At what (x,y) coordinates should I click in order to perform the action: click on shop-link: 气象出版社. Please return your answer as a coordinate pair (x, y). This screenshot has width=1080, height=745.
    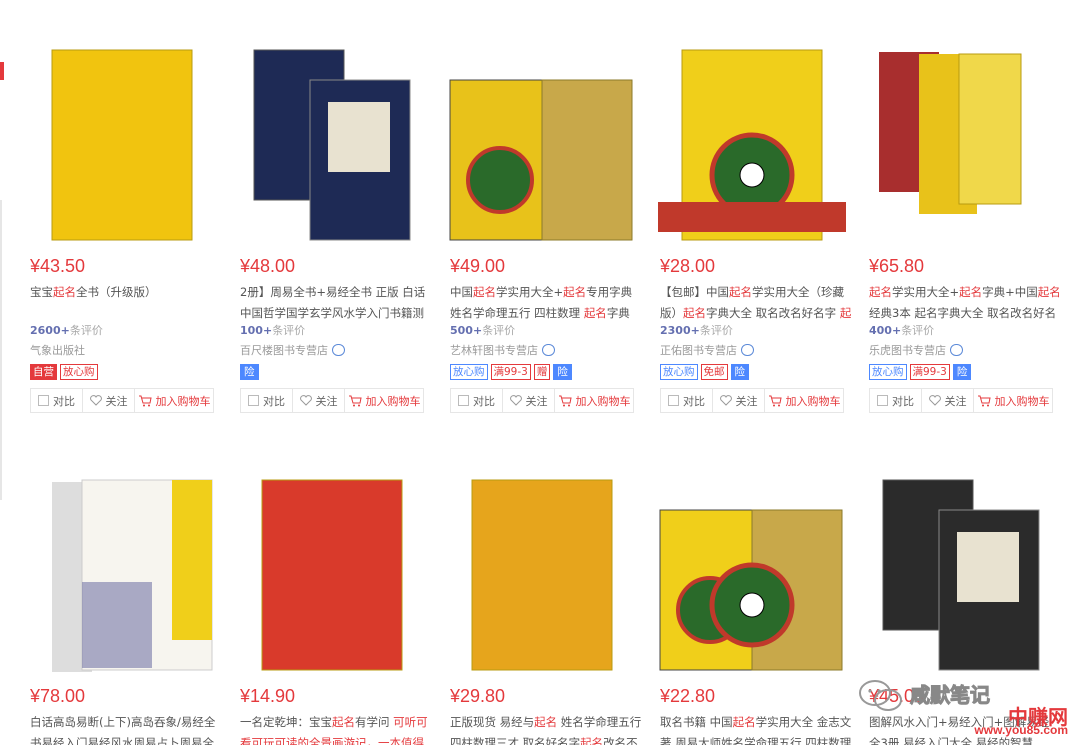
    Looking at the image, I should click on (57, 350).